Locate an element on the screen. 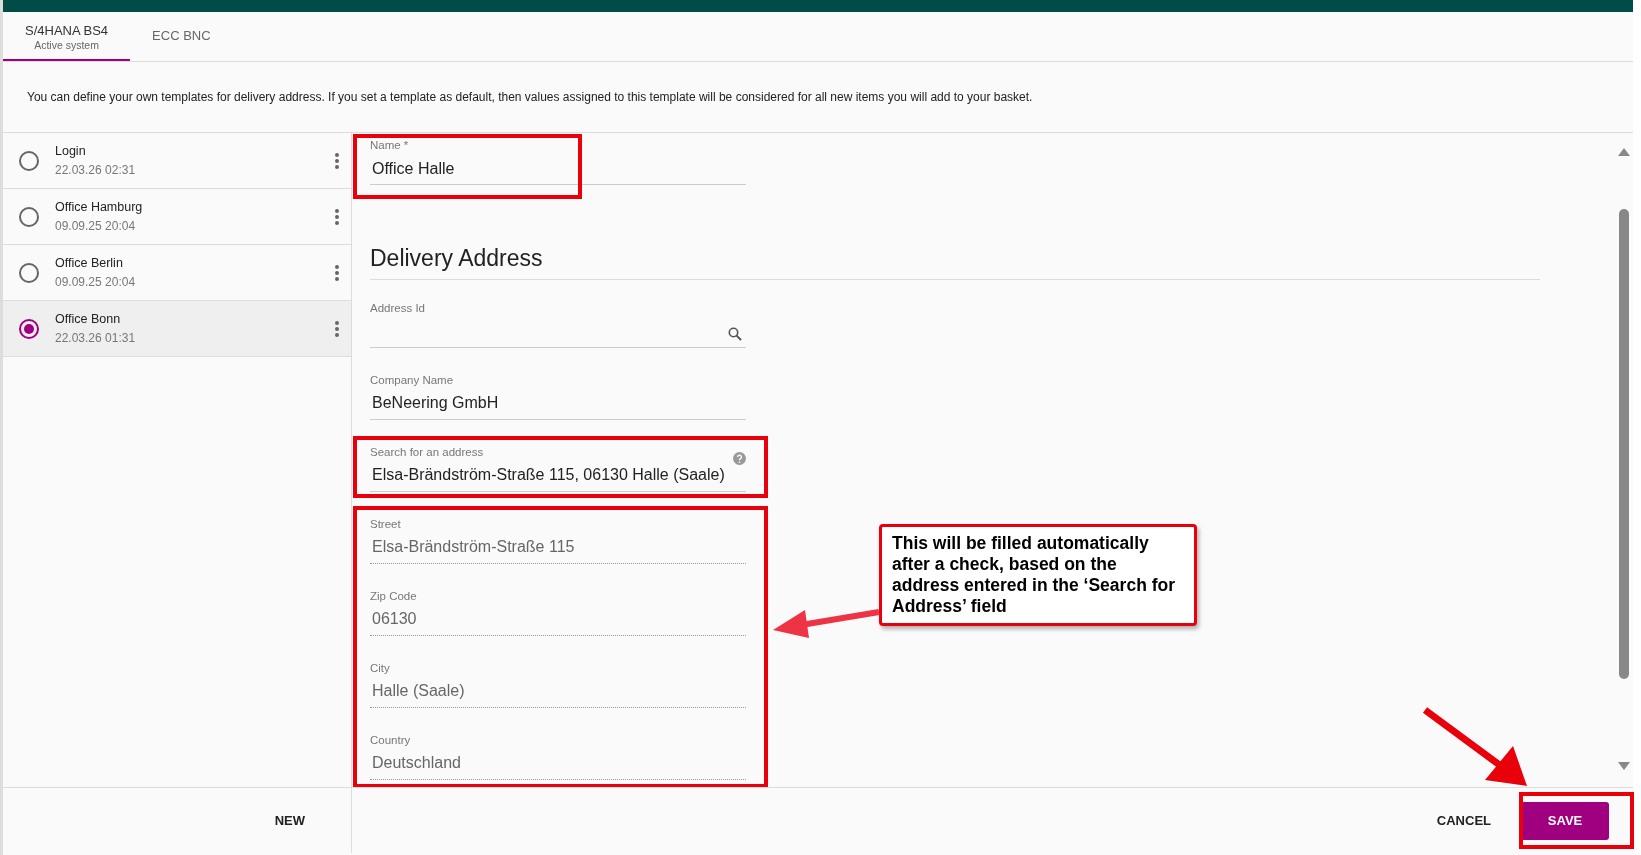  input-field: BeNeering GmbH is located at coordinates (558, 403).